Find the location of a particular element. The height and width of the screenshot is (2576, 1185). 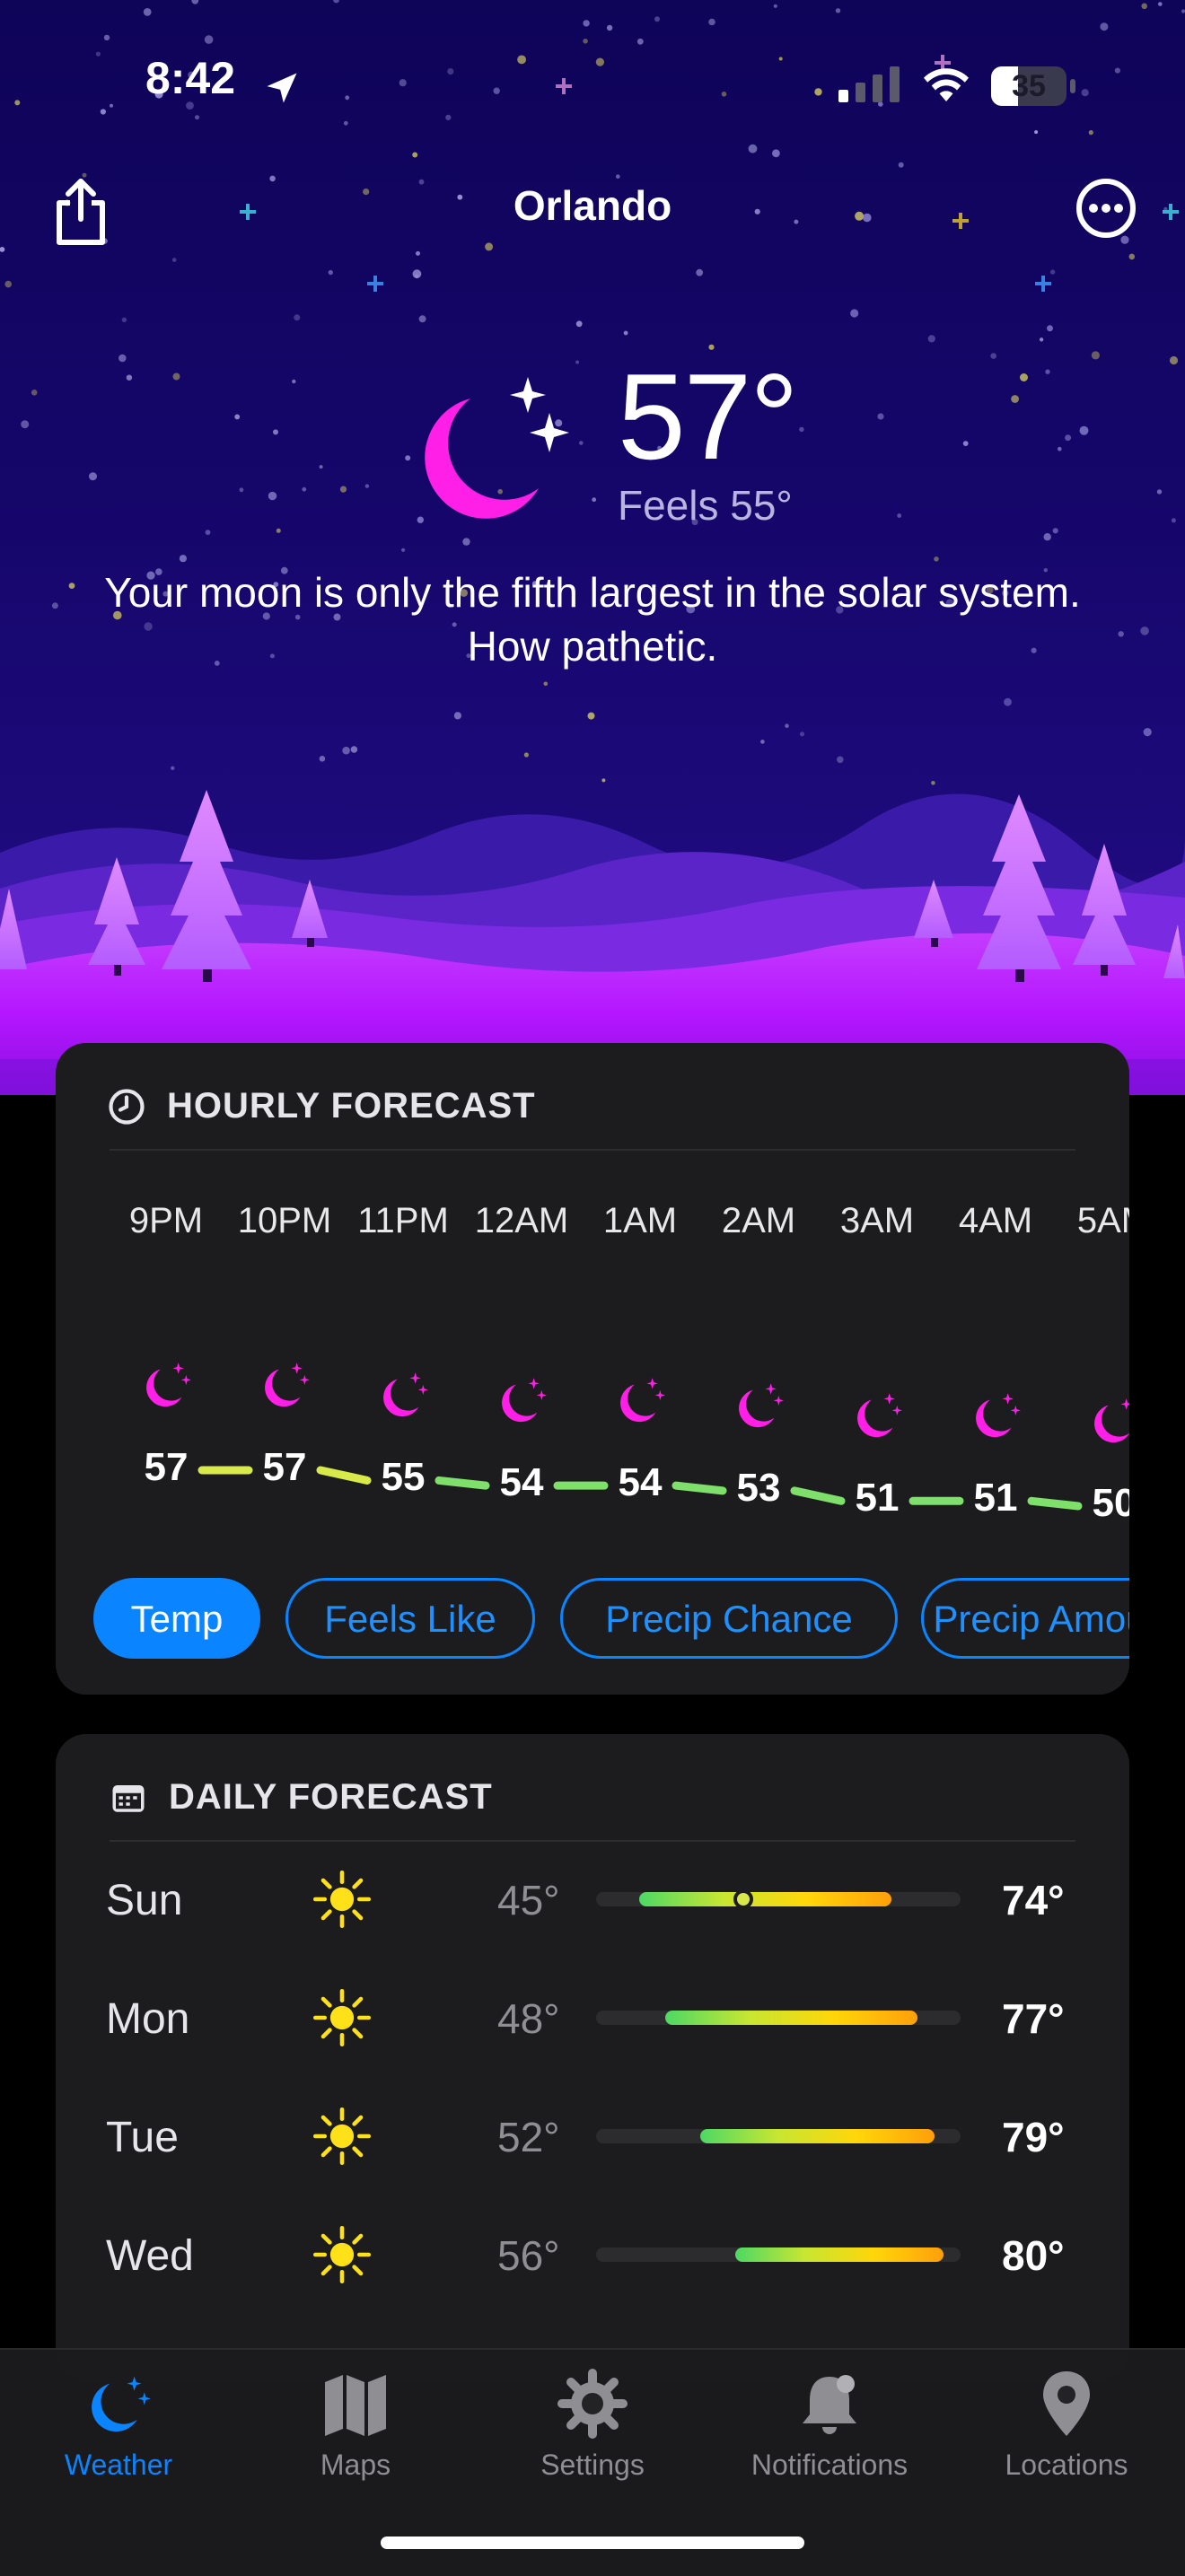

low-temp: 45° is located at coordinates (528, 1900).